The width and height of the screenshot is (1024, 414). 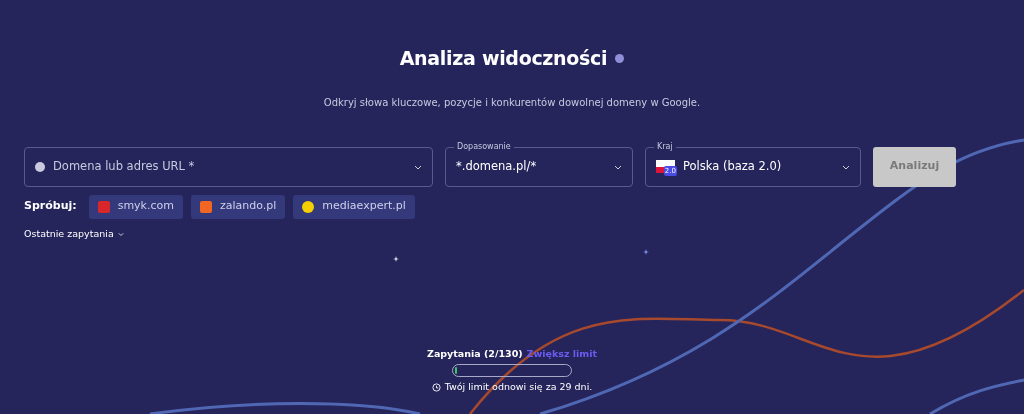 What do you see at coordinates (512, 102) in the screenshot?
I see `subtitle: Odkryj słowa kluczowe, pozycje i konkurentów dowolnej domeny w Google.` at bounding box center [512, 102].